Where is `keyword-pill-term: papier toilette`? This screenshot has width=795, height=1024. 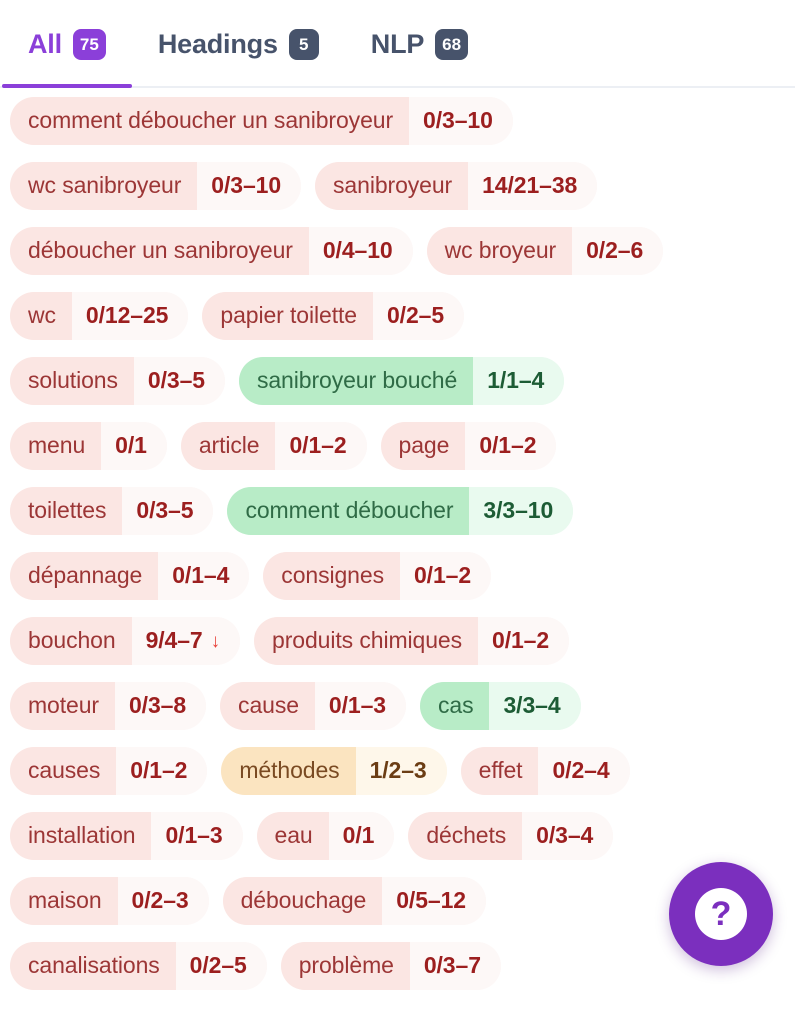
keyword-pill-term: papier toilette is located at coordinates (287, 315).